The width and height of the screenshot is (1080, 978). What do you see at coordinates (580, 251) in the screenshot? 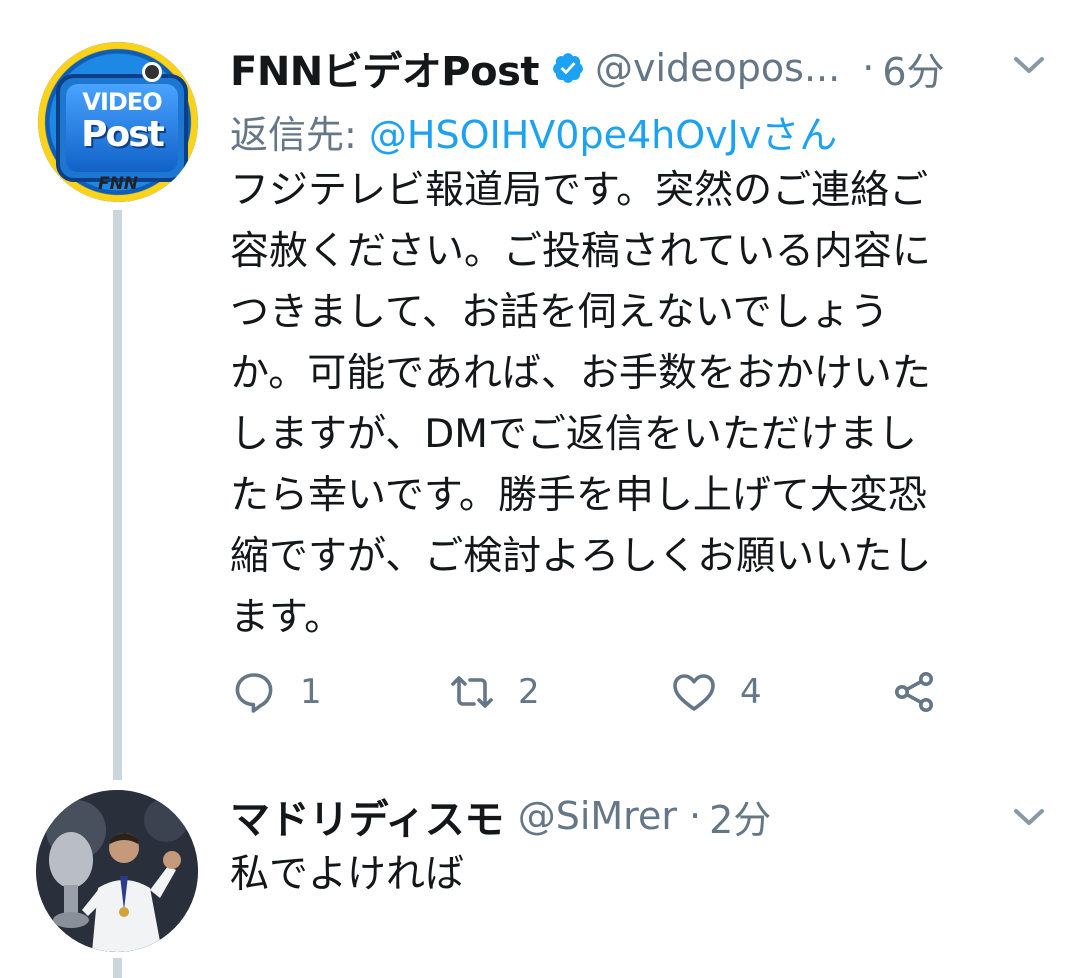
I see `tweet-text-line: 容赦ください。ご投稿されている内容に` at bounding box center [580, 251].